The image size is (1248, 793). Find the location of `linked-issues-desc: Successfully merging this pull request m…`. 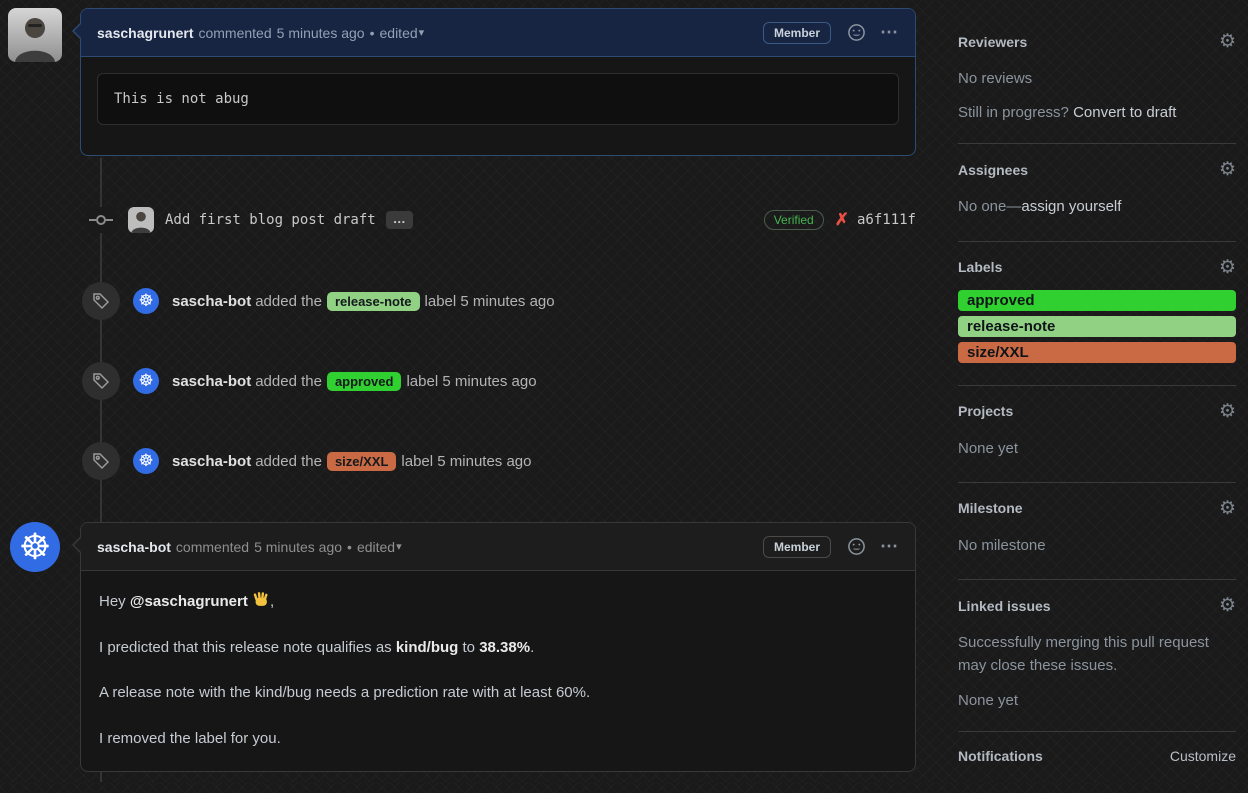

linked-issues-desc: Successfully merging this pull request m… is located at coordinates (1083, 654).